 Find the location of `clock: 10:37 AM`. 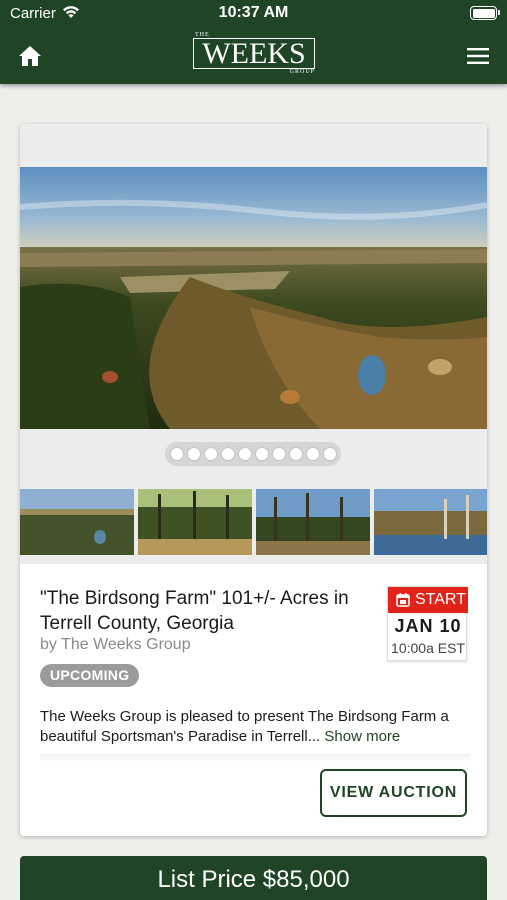

clock: 10:37 AM is located at coordinates (253, 12).